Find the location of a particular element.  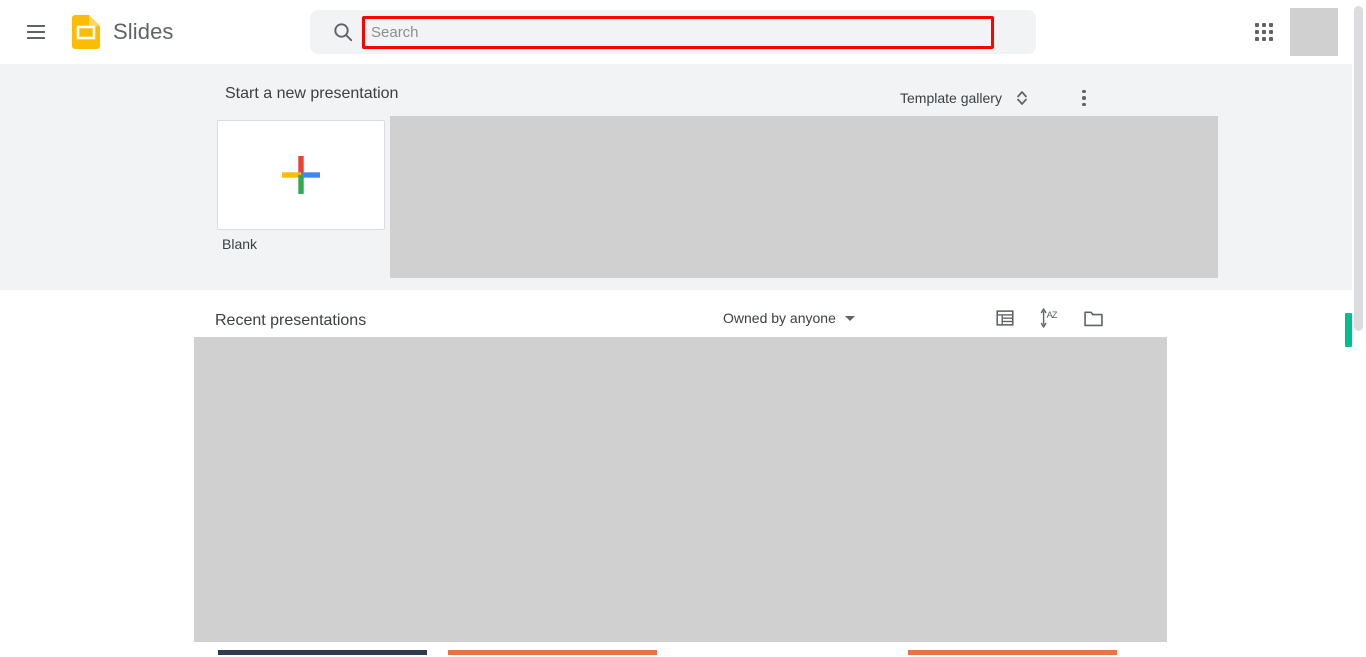

sort-az-icon: A Z is located at coordinates (1049, 318).